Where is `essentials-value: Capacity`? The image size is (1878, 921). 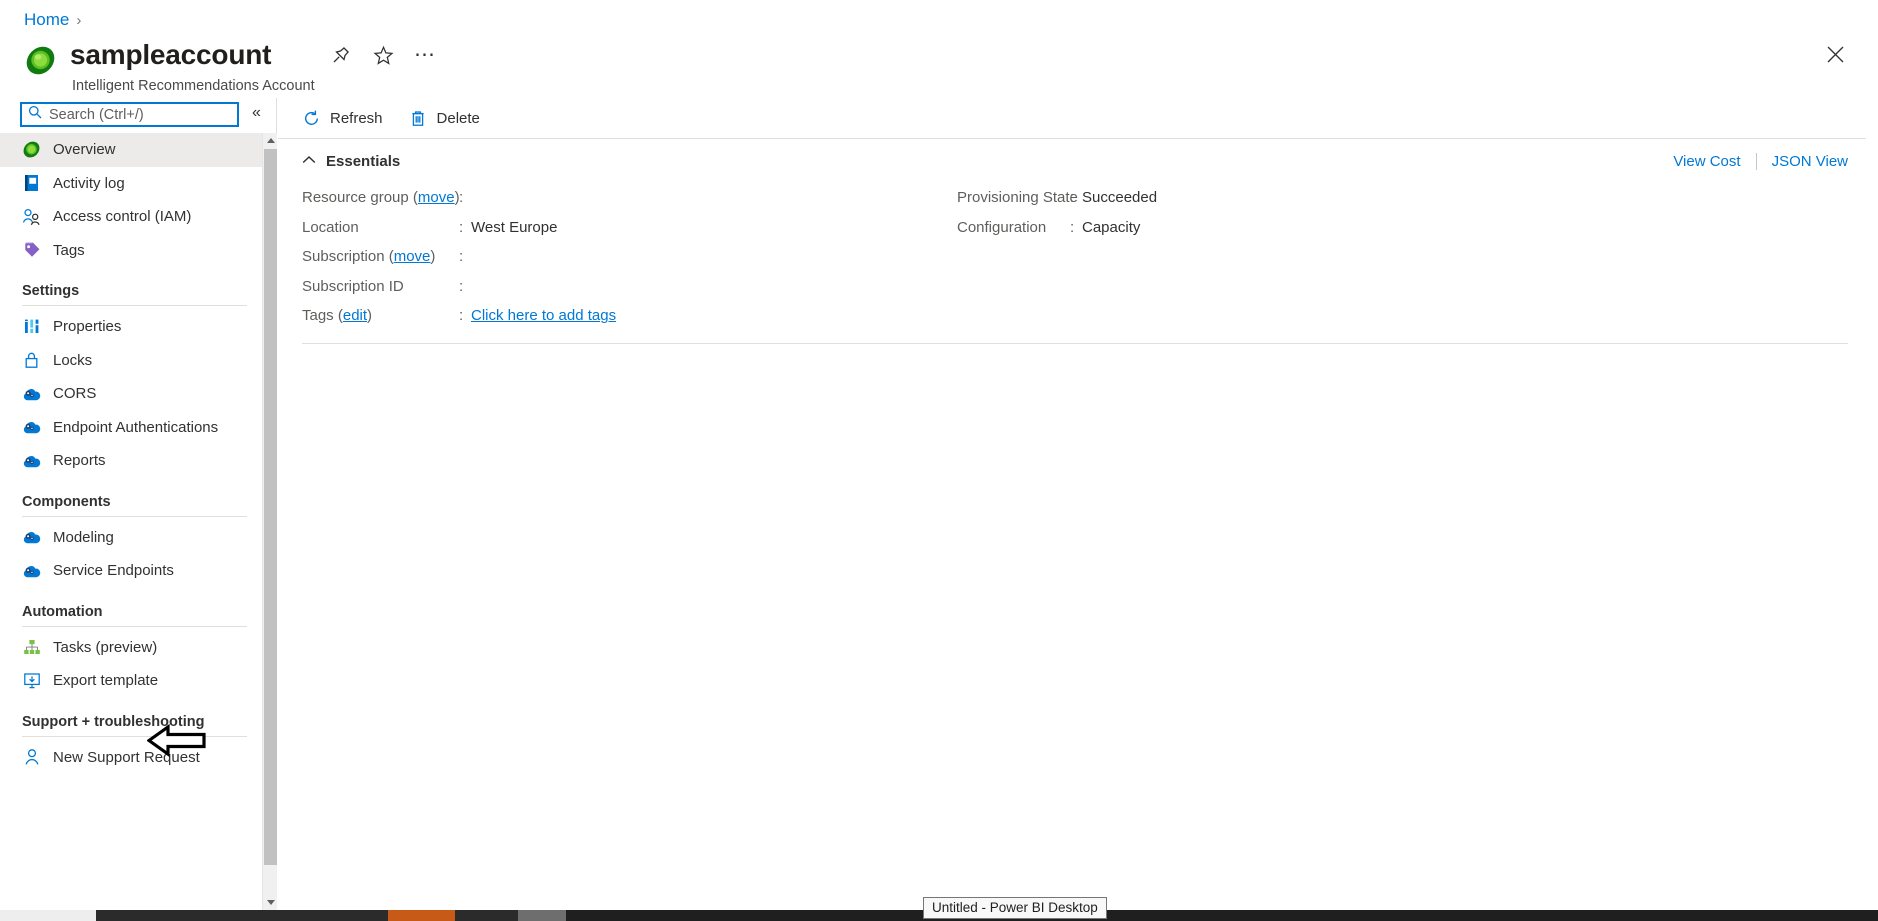
essentials-value: Capacity is located at coordinates (1111, 227).